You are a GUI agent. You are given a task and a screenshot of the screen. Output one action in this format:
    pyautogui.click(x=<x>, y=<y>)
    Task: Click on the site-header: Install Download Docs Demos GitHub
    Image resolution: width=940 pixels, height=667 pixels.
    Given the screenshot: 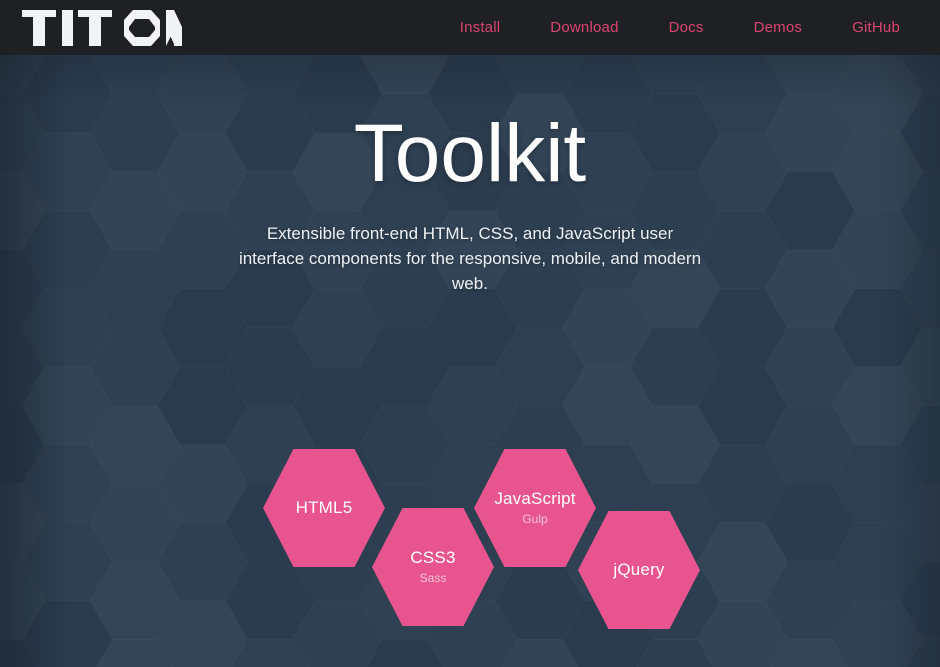 What is the action you would take?
    pyautogui.click(x=470, y=27)
    